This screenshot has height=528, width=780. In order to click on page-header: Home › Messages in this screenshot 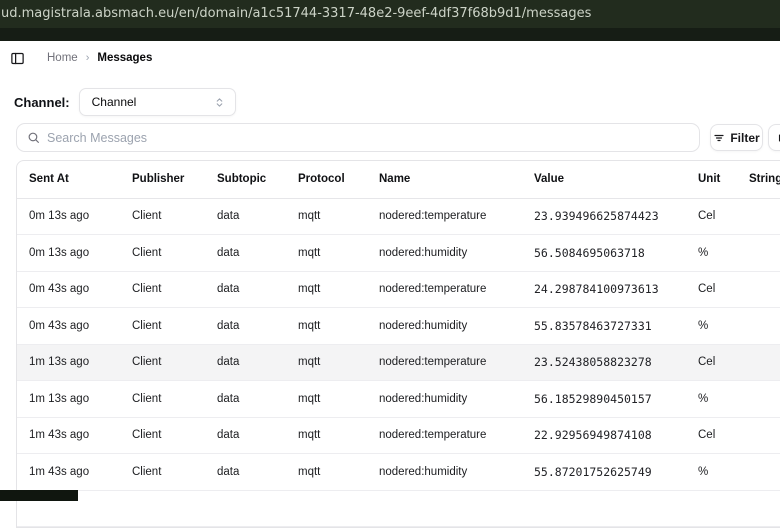, I will do `click(390, 58)`.